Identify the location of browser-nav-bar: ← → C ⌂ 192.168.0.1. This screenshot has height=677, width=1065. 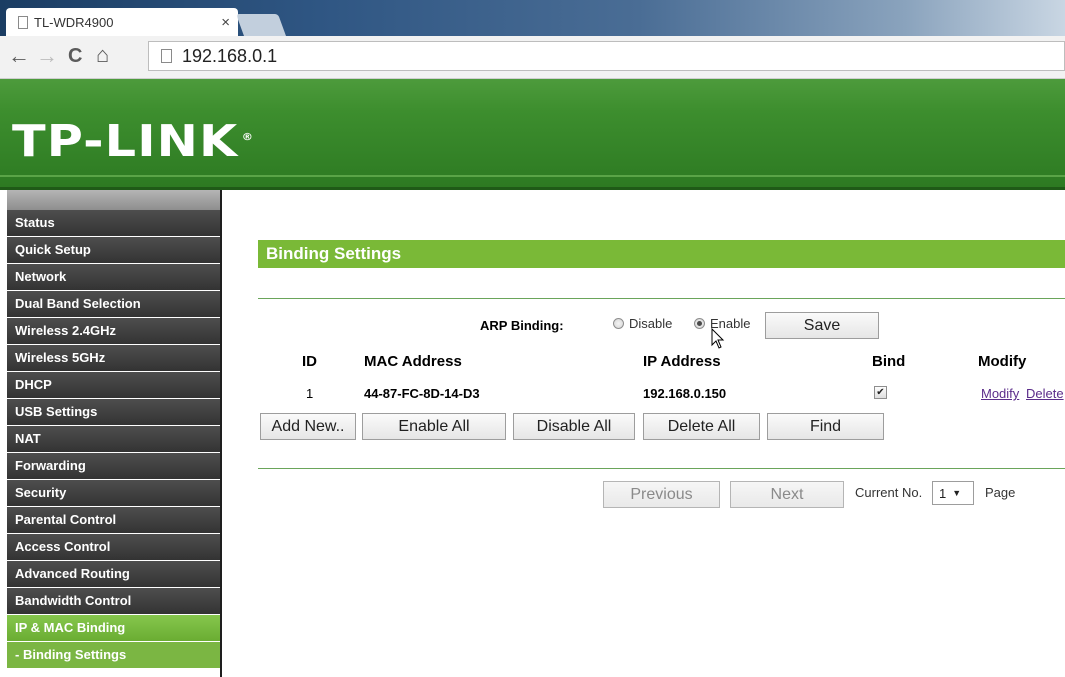
(532, 57).